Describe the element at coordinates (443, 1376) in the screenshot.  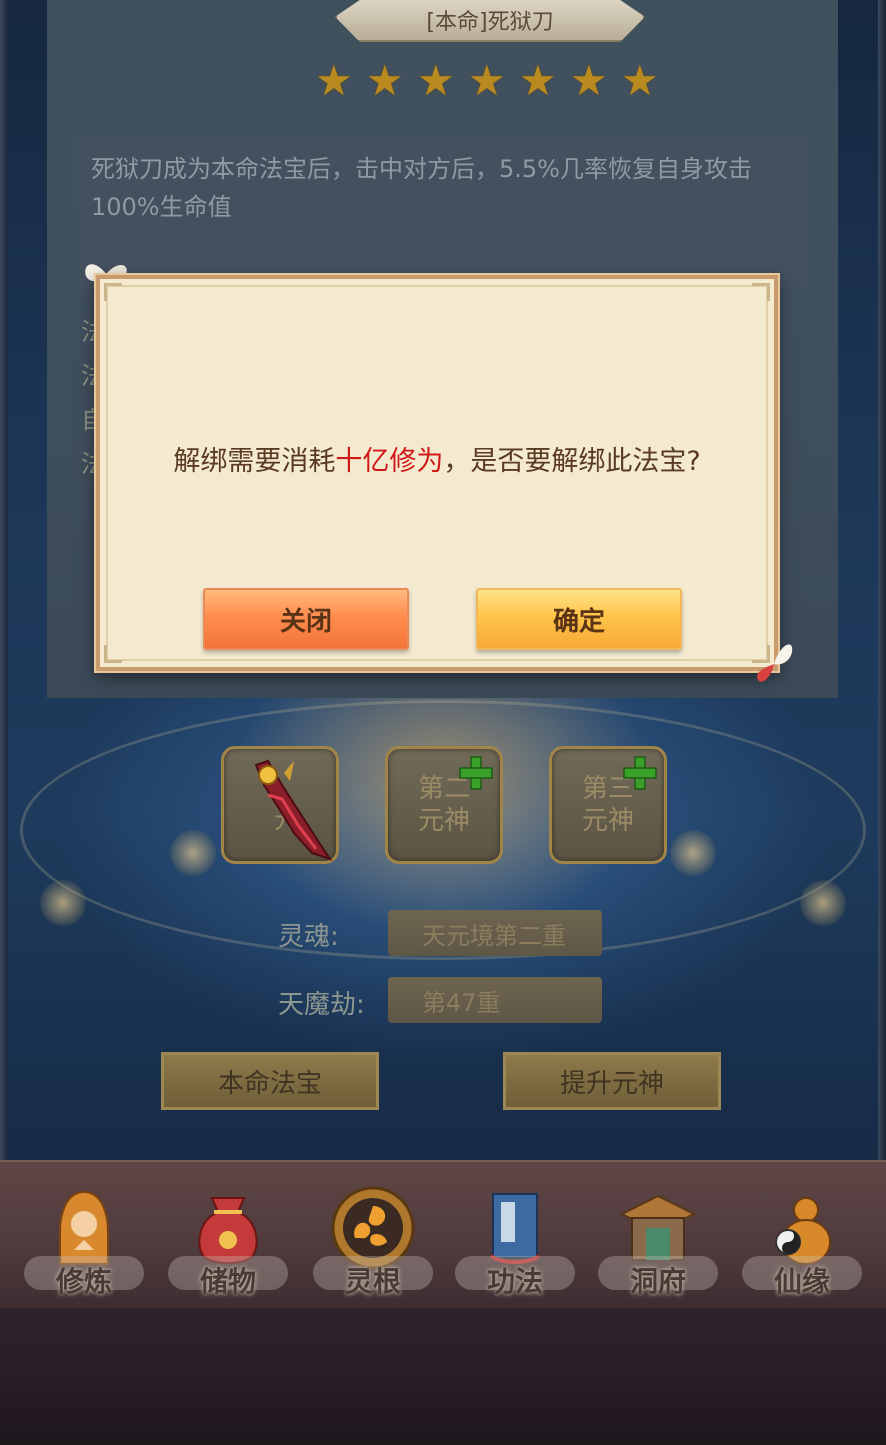
I see `lower-empty-area` at that location.